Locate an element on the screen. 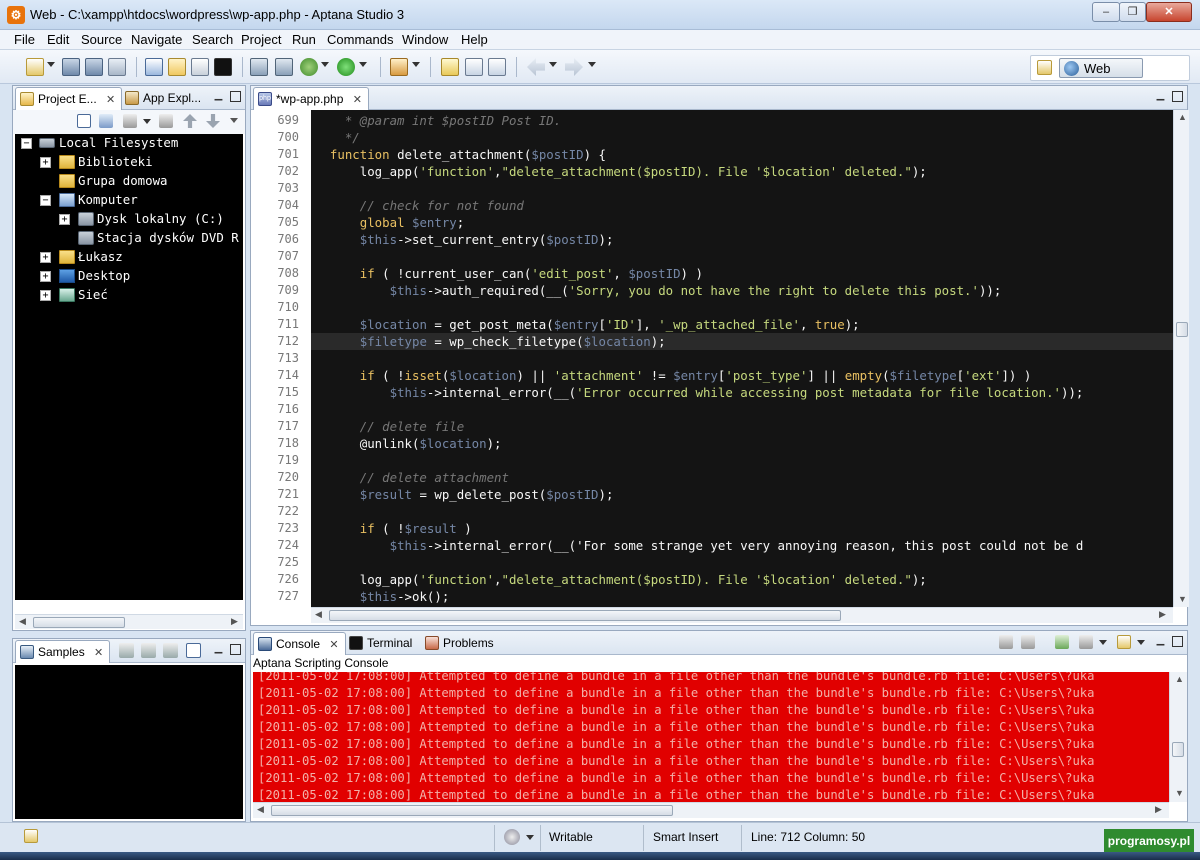 This screenshot has width=1200, height=860. link-editor-icon is located at coordinates (106, 121).